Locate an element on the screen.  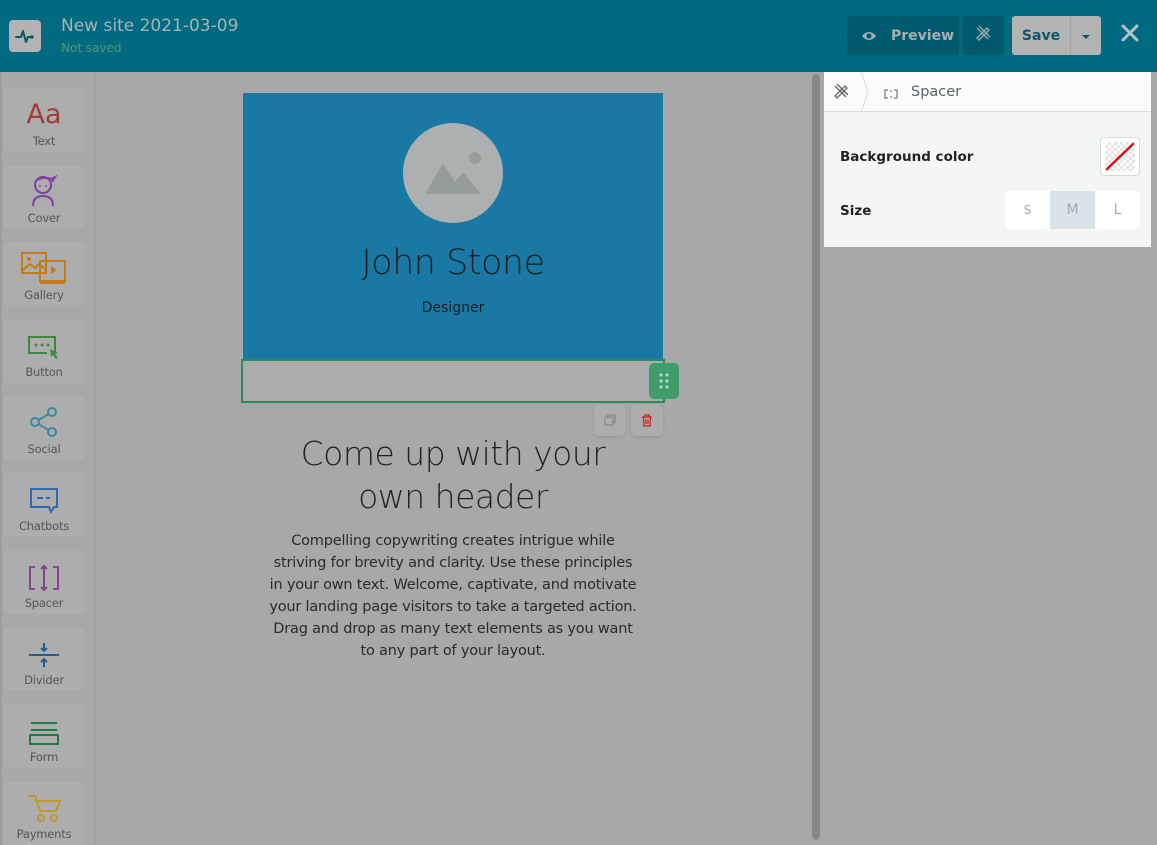
breadcrumb-separator is located at coordinates (864, 92).